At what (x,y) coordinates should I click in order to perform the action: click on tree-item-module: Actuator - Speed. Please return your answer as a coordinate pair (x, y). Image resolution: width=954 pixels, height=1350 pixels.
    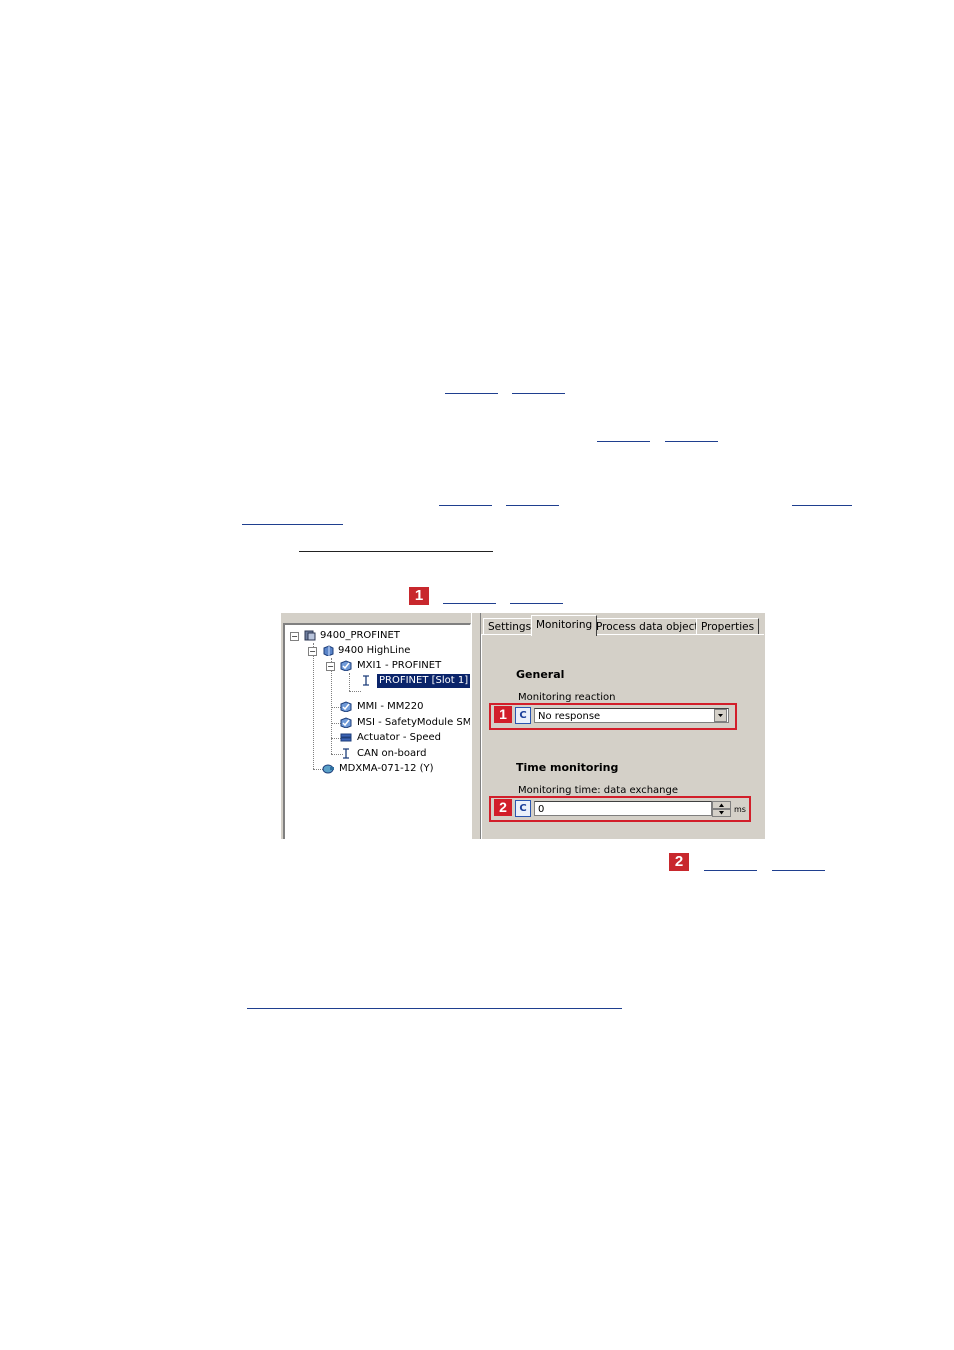
    Looking at the image, I should click on (377, 738).